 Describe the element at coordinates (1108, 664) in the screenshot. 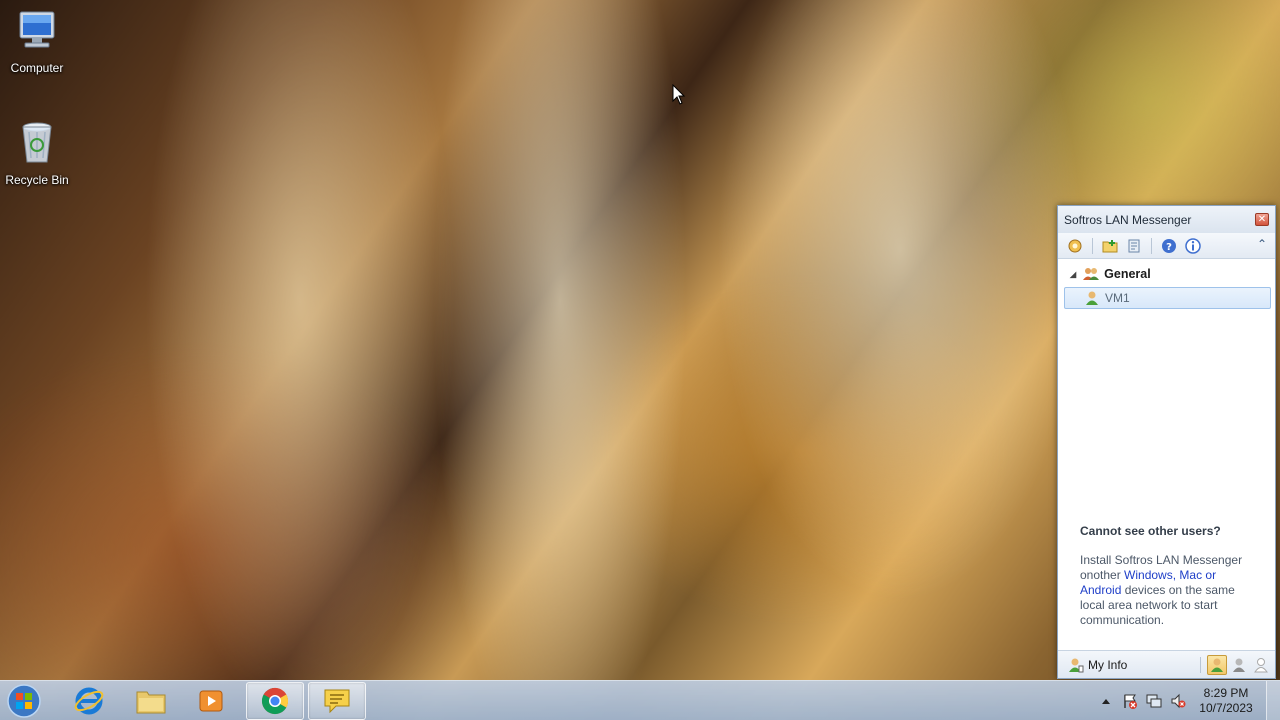

I see `my-info-label: My Info` at that location.